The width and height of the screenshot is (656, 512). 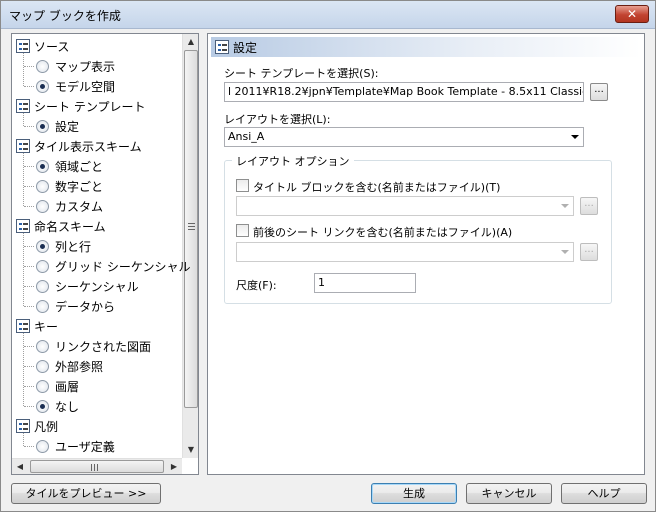 I want to click on tree-option: シーケンシャル, so click(x=87, y=286).